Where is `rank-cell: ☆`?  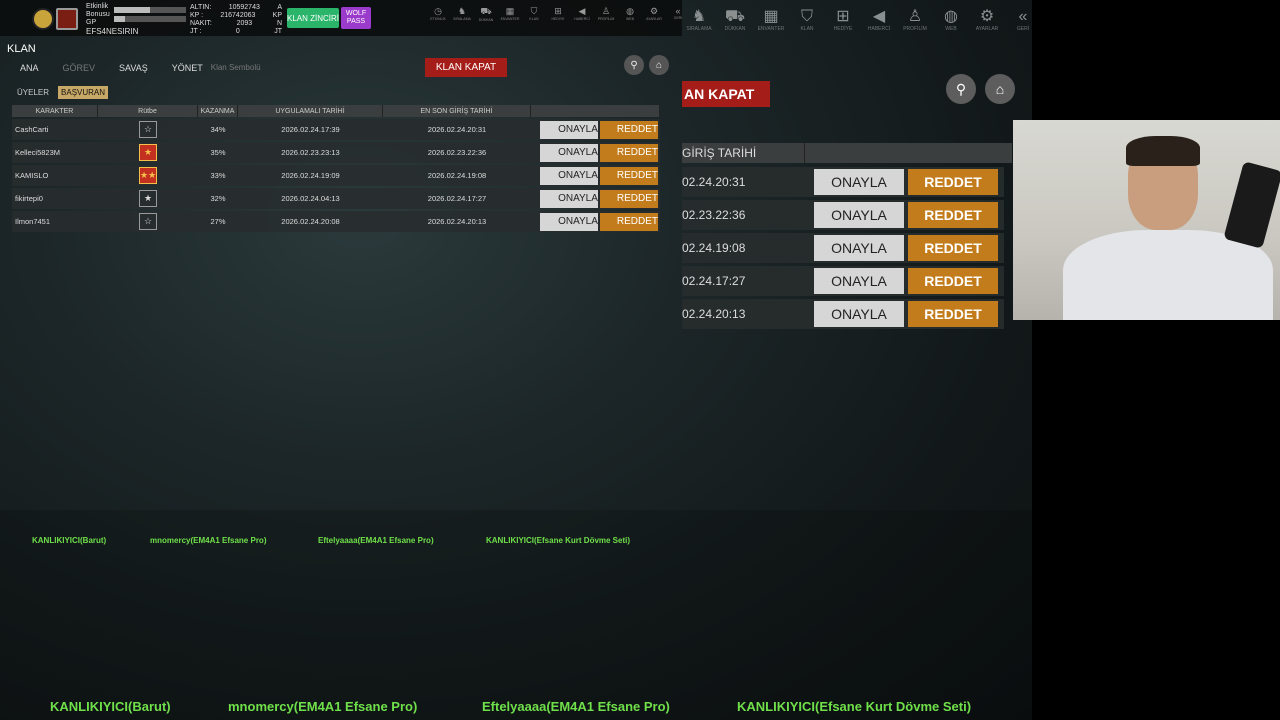
rank-cell: ☆ is located at coordinates (148, 221).